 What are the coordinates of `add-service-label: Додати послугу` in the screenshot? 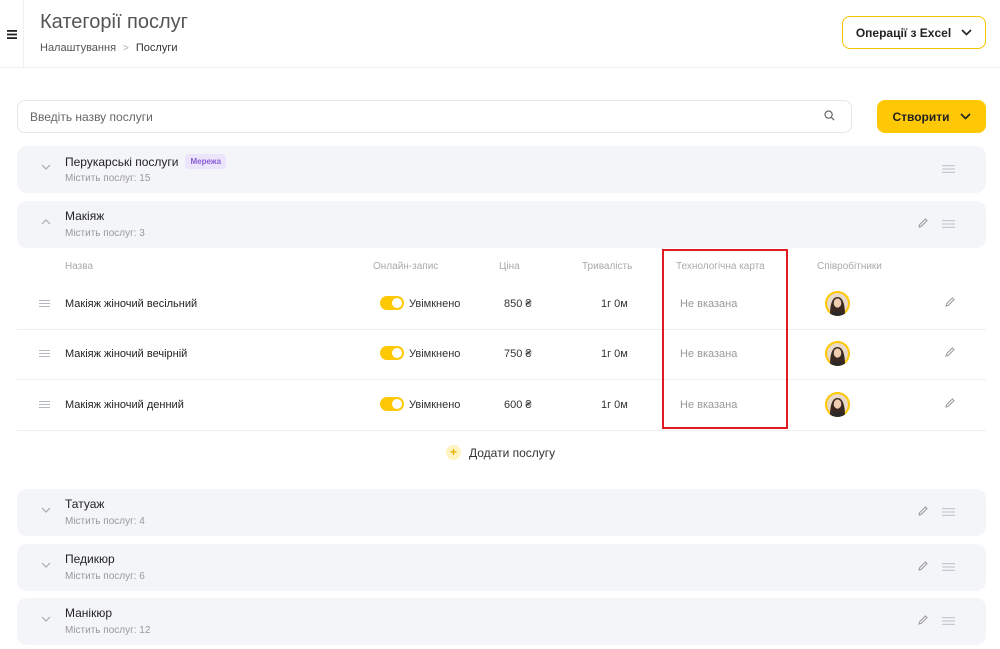 It's located at (512, 452).